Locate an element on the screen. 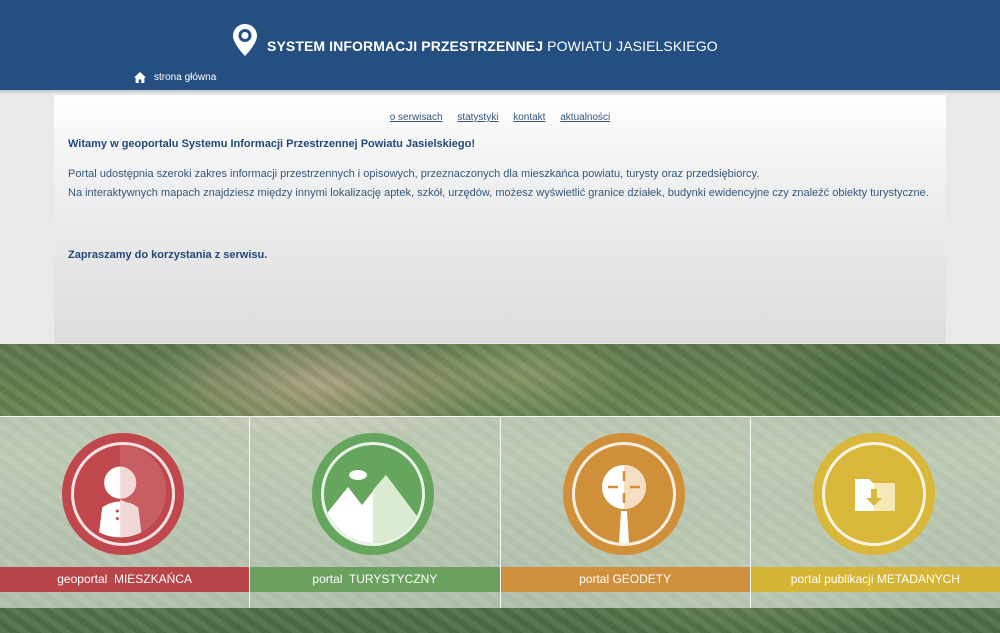  theodolite-icon is located at coordinates (623, 494).